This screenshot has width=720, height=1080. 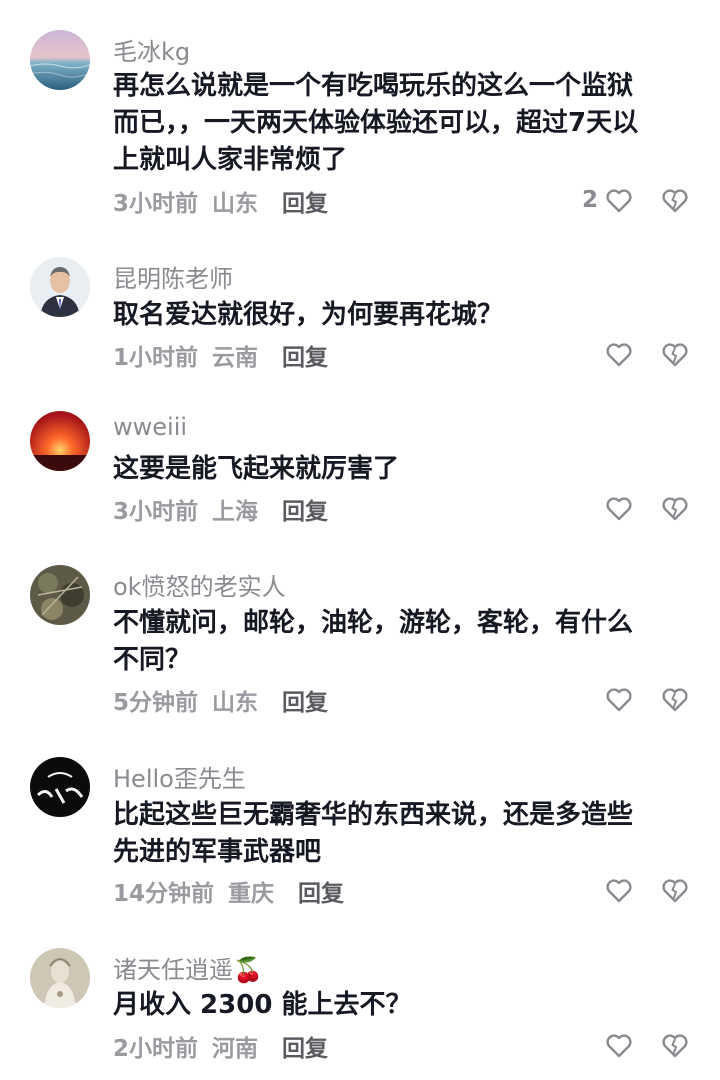 I want to click on timestamp: 5分钟前, so click(x=156, y=703).